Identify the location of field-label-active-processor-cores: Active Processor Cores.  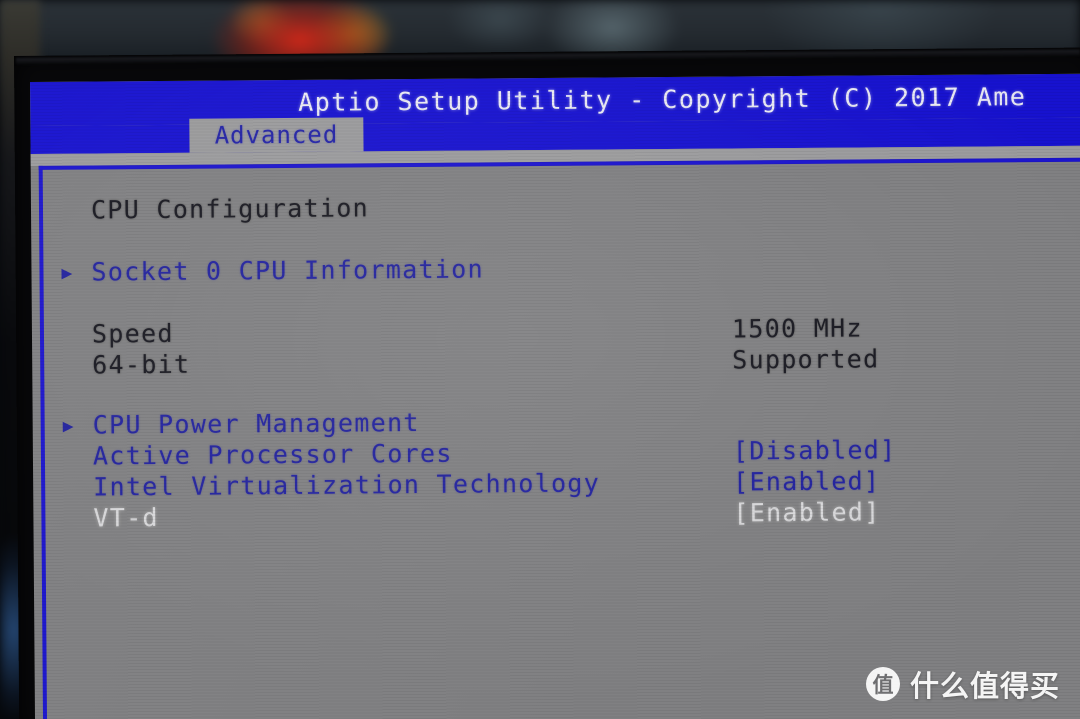
(273, 455).